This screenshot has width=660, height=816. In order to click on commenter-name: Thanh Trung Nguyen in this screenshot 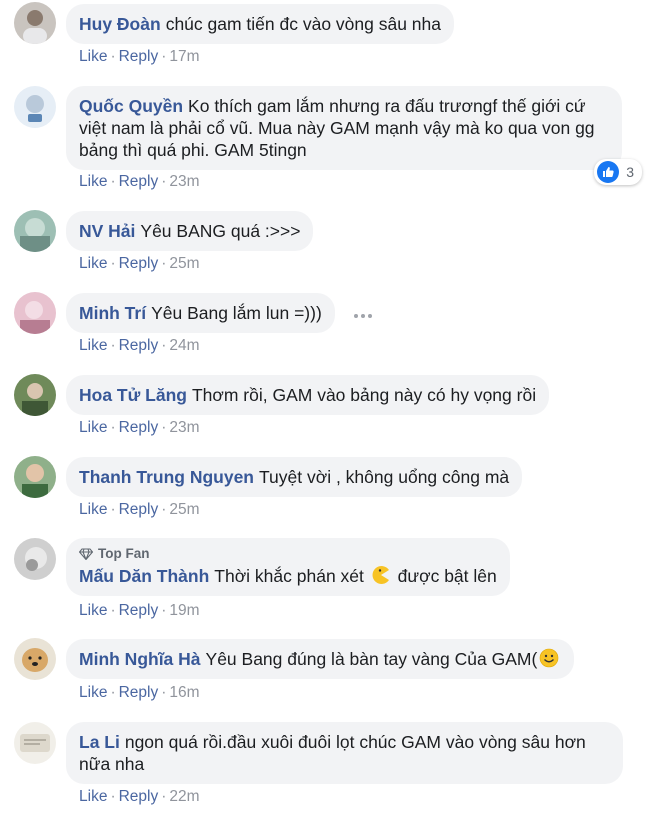, I will do `click(166, 477)`.